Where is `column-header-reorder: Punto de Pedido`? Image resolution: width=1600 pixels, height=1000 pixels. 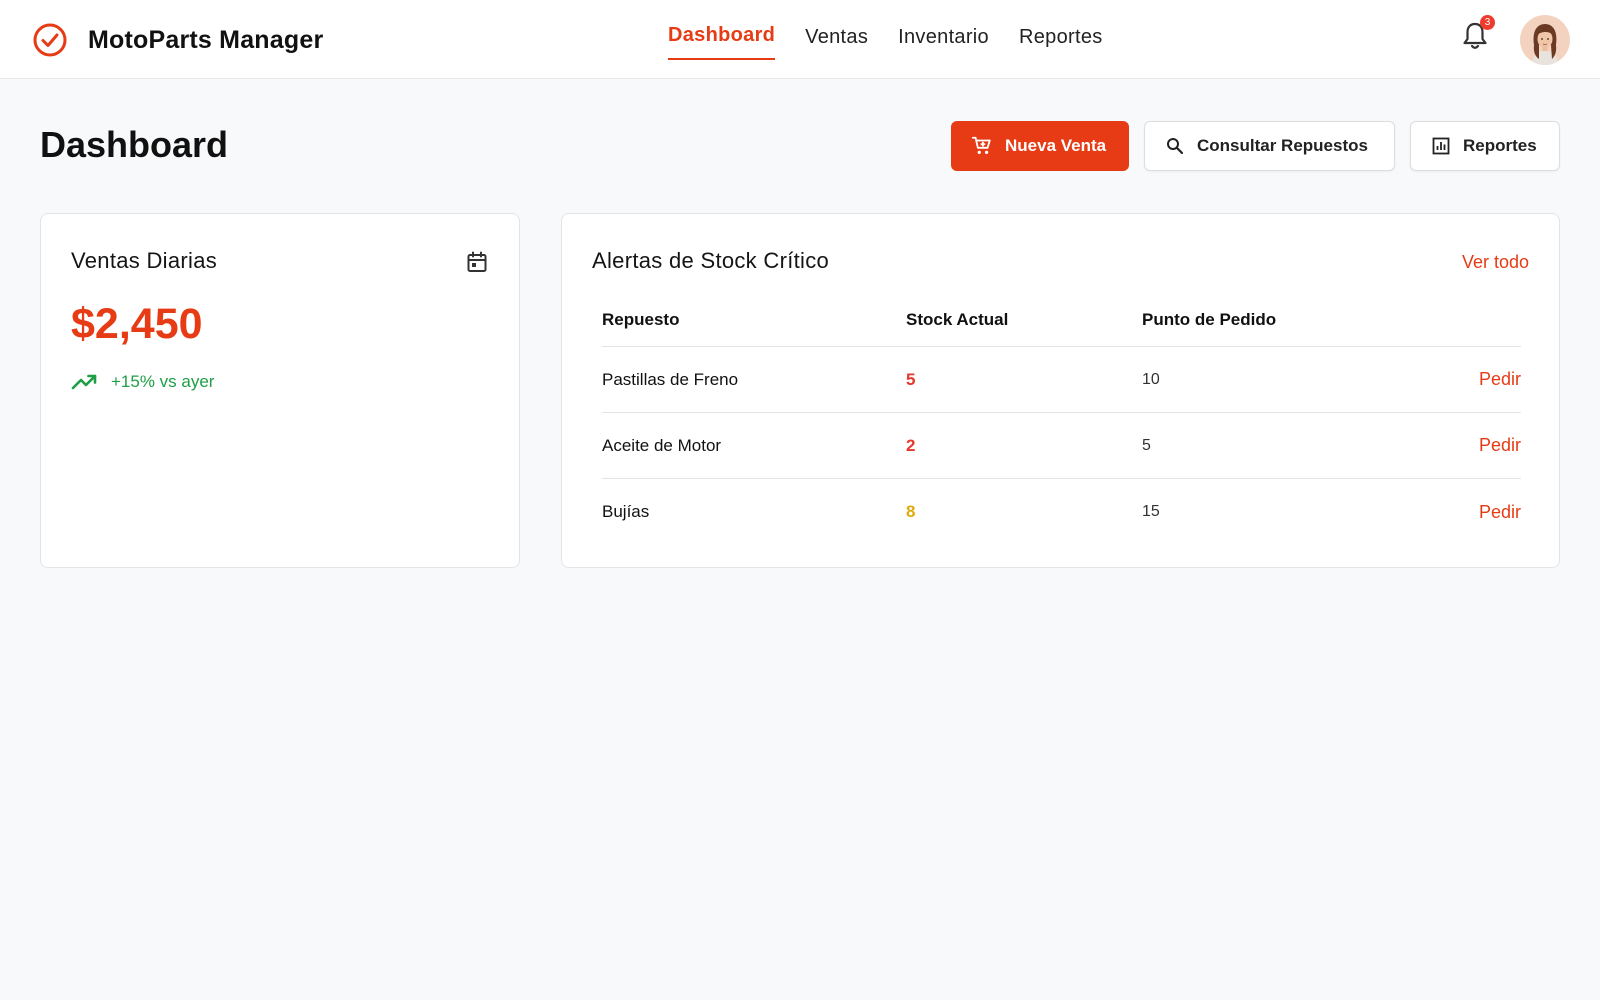 column-header-reorder: Punto de Pedido is located at coordinates (1209, 319).